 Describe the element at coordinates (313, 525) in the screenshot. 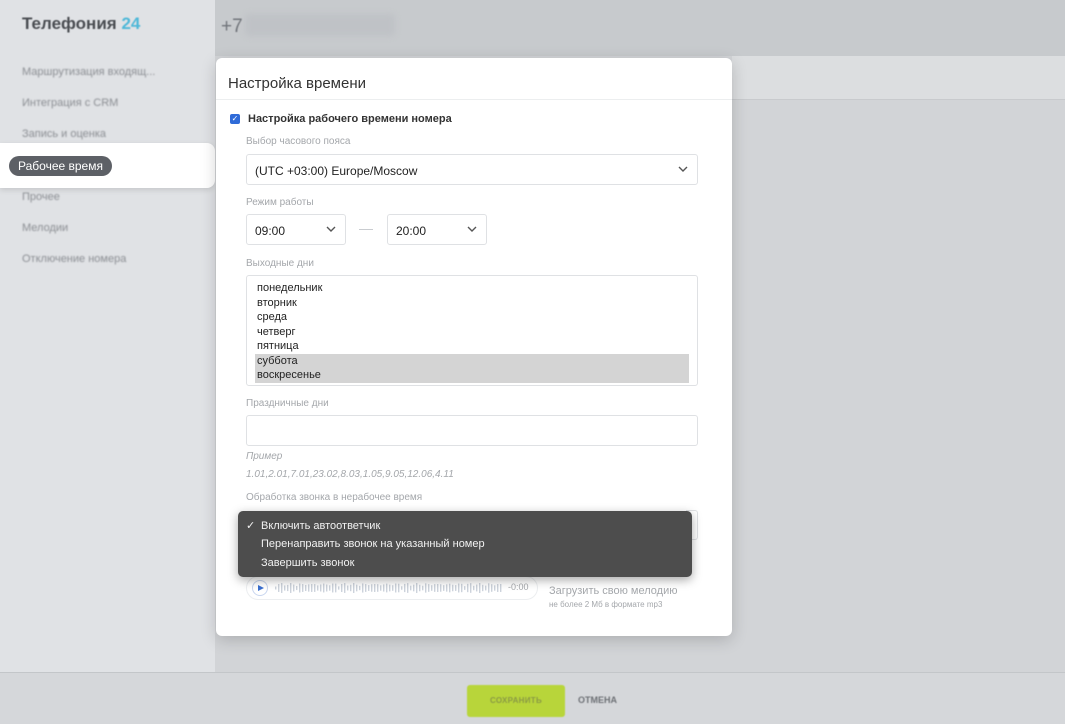

I see `menu-item-autoanswer: ✓ Включить автоответчик` at that location.